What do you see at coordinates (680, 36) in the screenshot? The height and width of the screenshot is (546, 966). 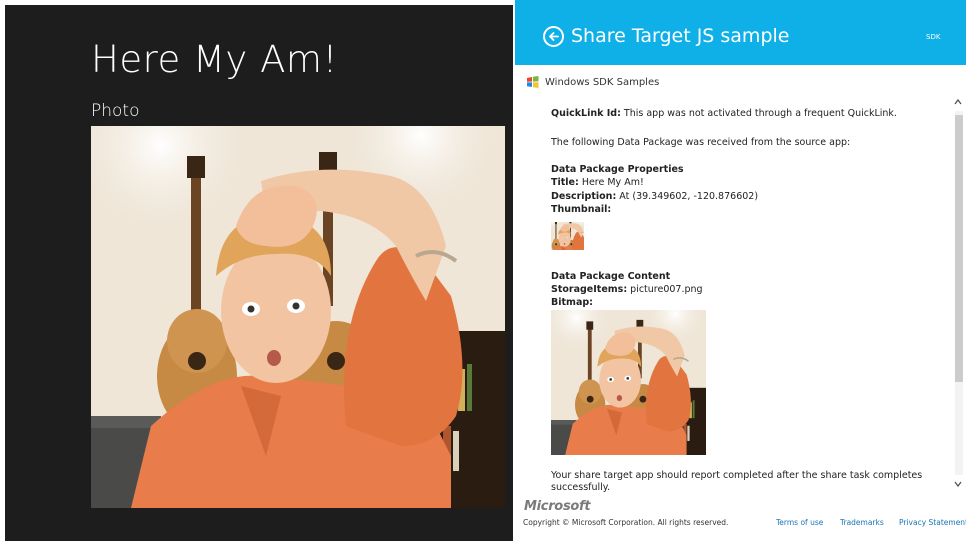 I see `share-title: Share Target JS sample` at bounding box center [680, 36].